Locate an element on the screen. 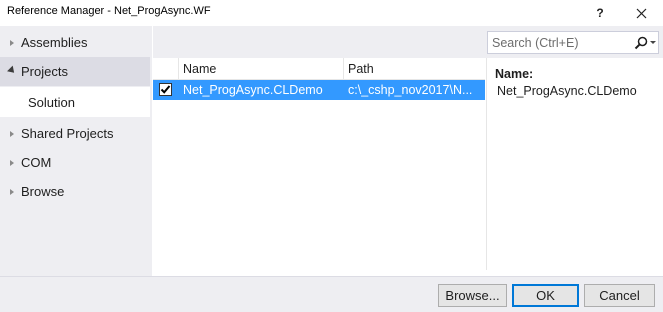 Image resolution: width=663 pixels, height=312 pixels. grid-header: Name Path is located at coordinates (319, 69).